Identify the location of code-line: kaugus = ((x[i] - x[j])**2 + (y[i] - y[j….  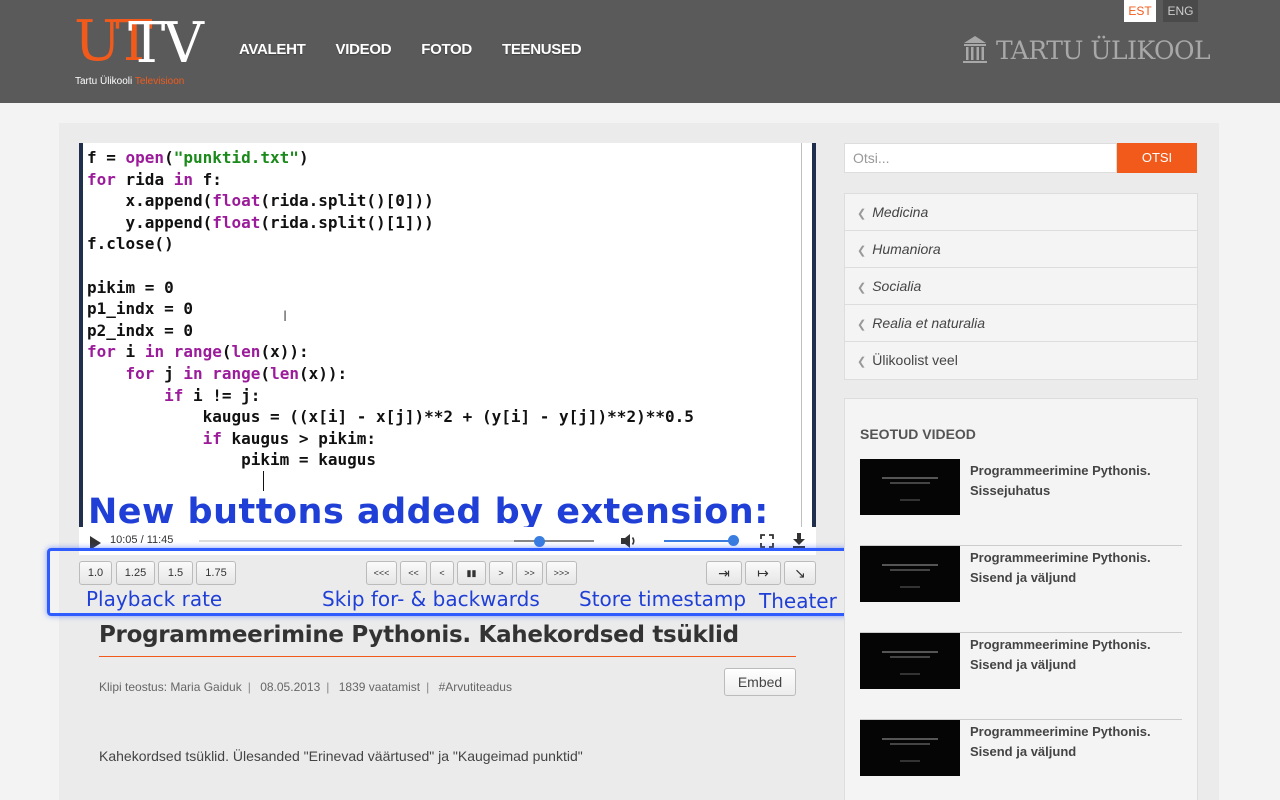
(390, 417).